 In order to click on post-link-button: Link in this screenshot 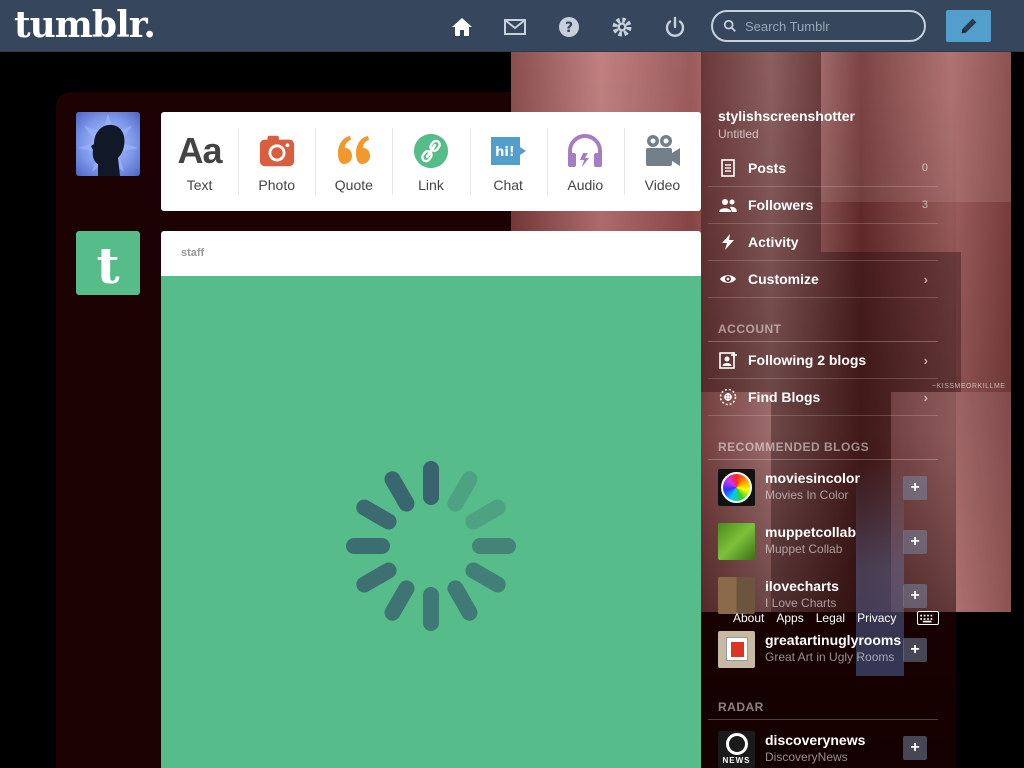, I will do `click(430, 161)`.